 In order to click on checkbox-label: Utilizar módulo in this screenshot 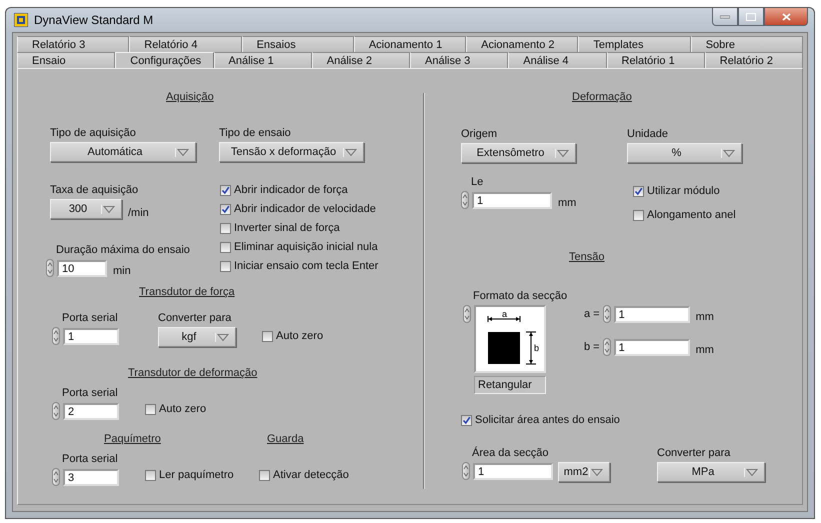, I will do `click(683, 191)`.